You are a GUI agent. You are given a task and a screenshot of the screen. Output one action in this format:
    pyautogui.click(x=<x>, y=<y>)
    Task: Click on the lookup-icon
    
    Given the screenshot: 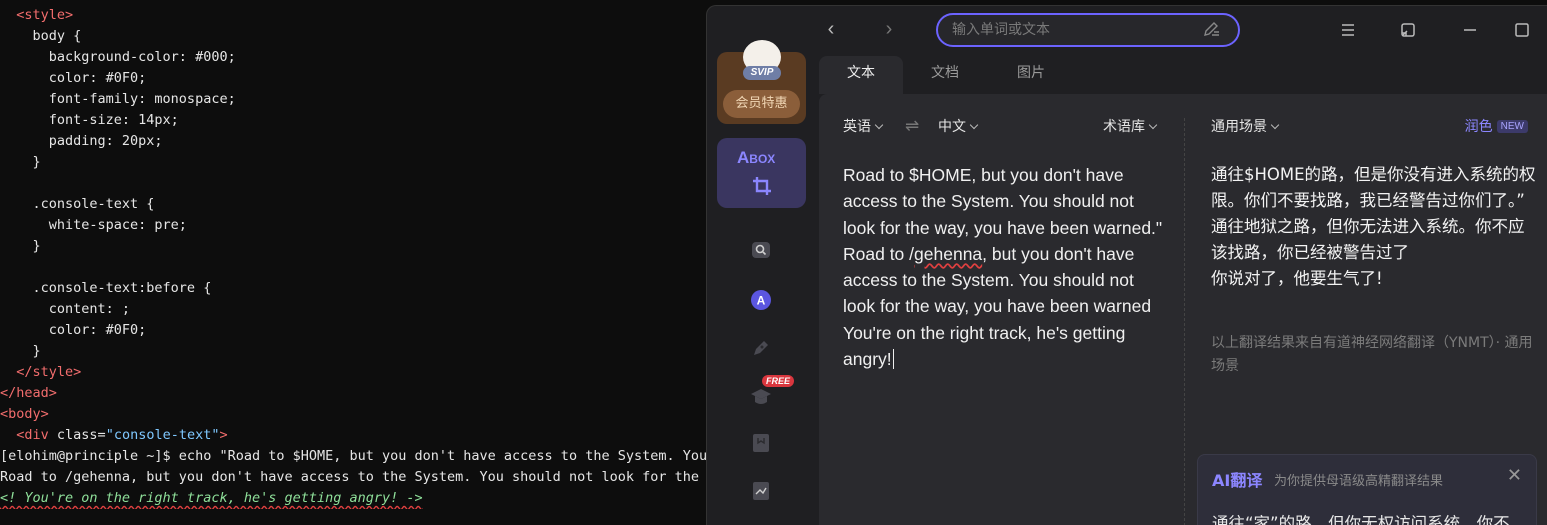 What is the action you would take?
    pyautogui.click(x=761, y=250)
    